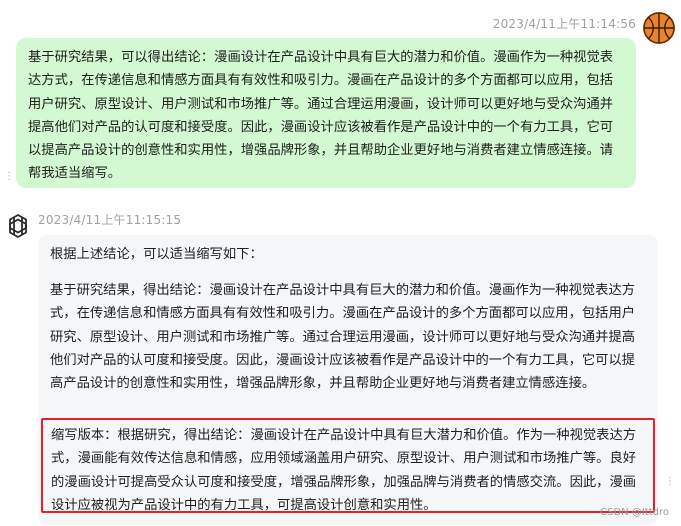 This screenshot has height=526, width=681. I want to click on basketball-icon, so click(659, 28).